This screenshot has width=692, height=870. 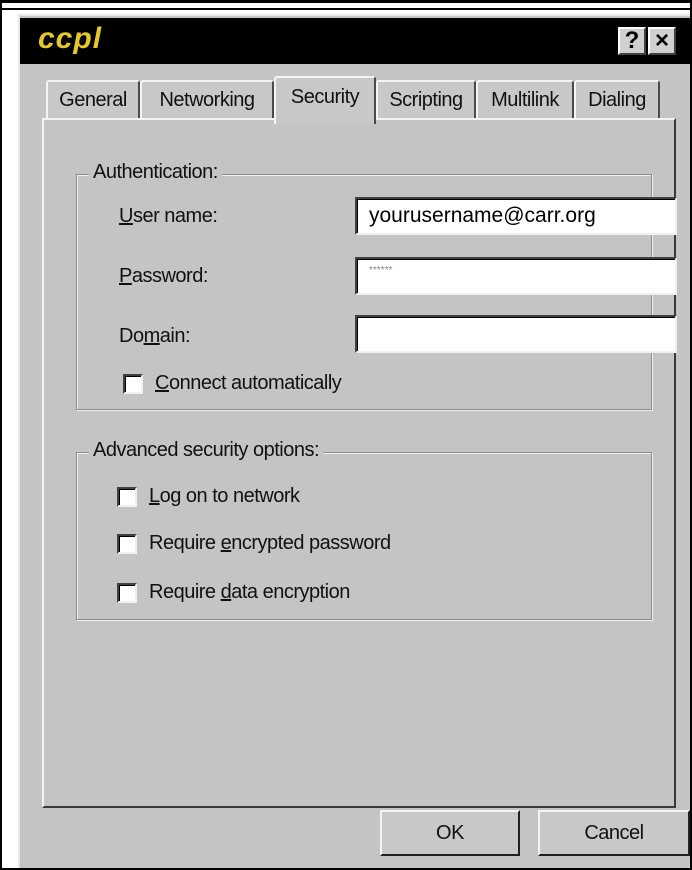 I want to click on user-name-input: yourusername@carr.org, so click(x=516, y=216).